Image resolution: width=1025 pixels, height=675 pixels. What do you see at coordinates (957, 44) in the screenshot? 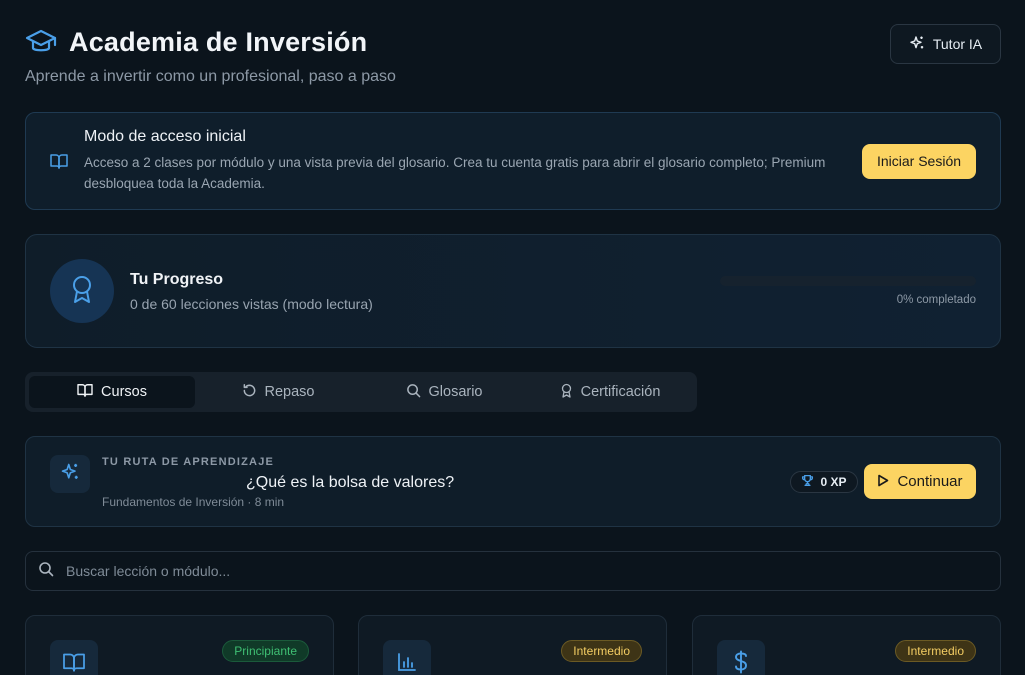
I see `tutor-ia-label: Tutor IA` at bounding box center [957, 44].